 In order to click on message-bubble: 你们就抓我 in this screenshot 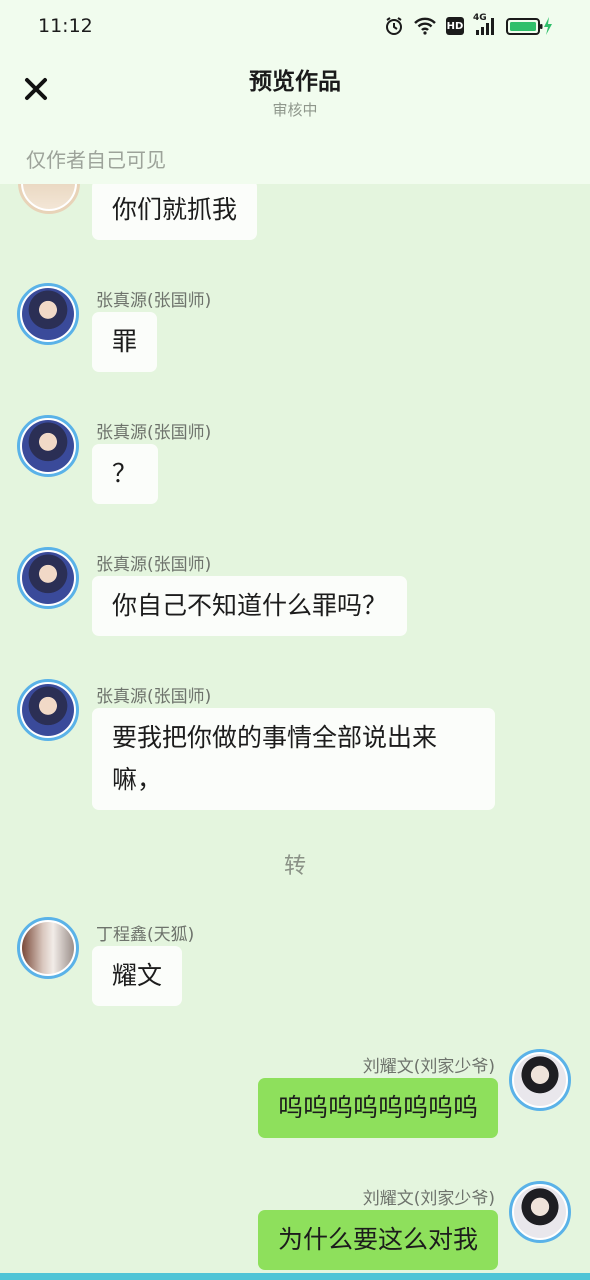, I will do `click(175, 210)`.